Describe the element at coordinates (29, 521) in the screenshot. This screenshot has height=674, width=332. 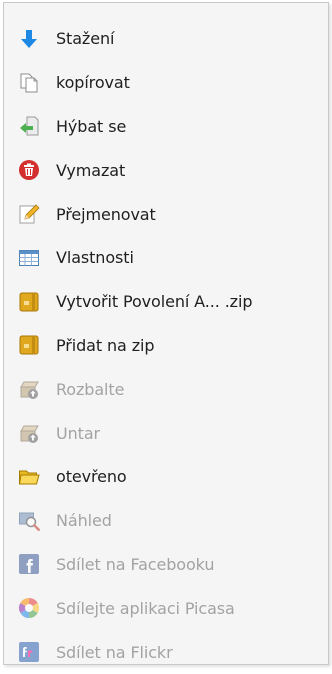
I see `preview-icon` at that location.